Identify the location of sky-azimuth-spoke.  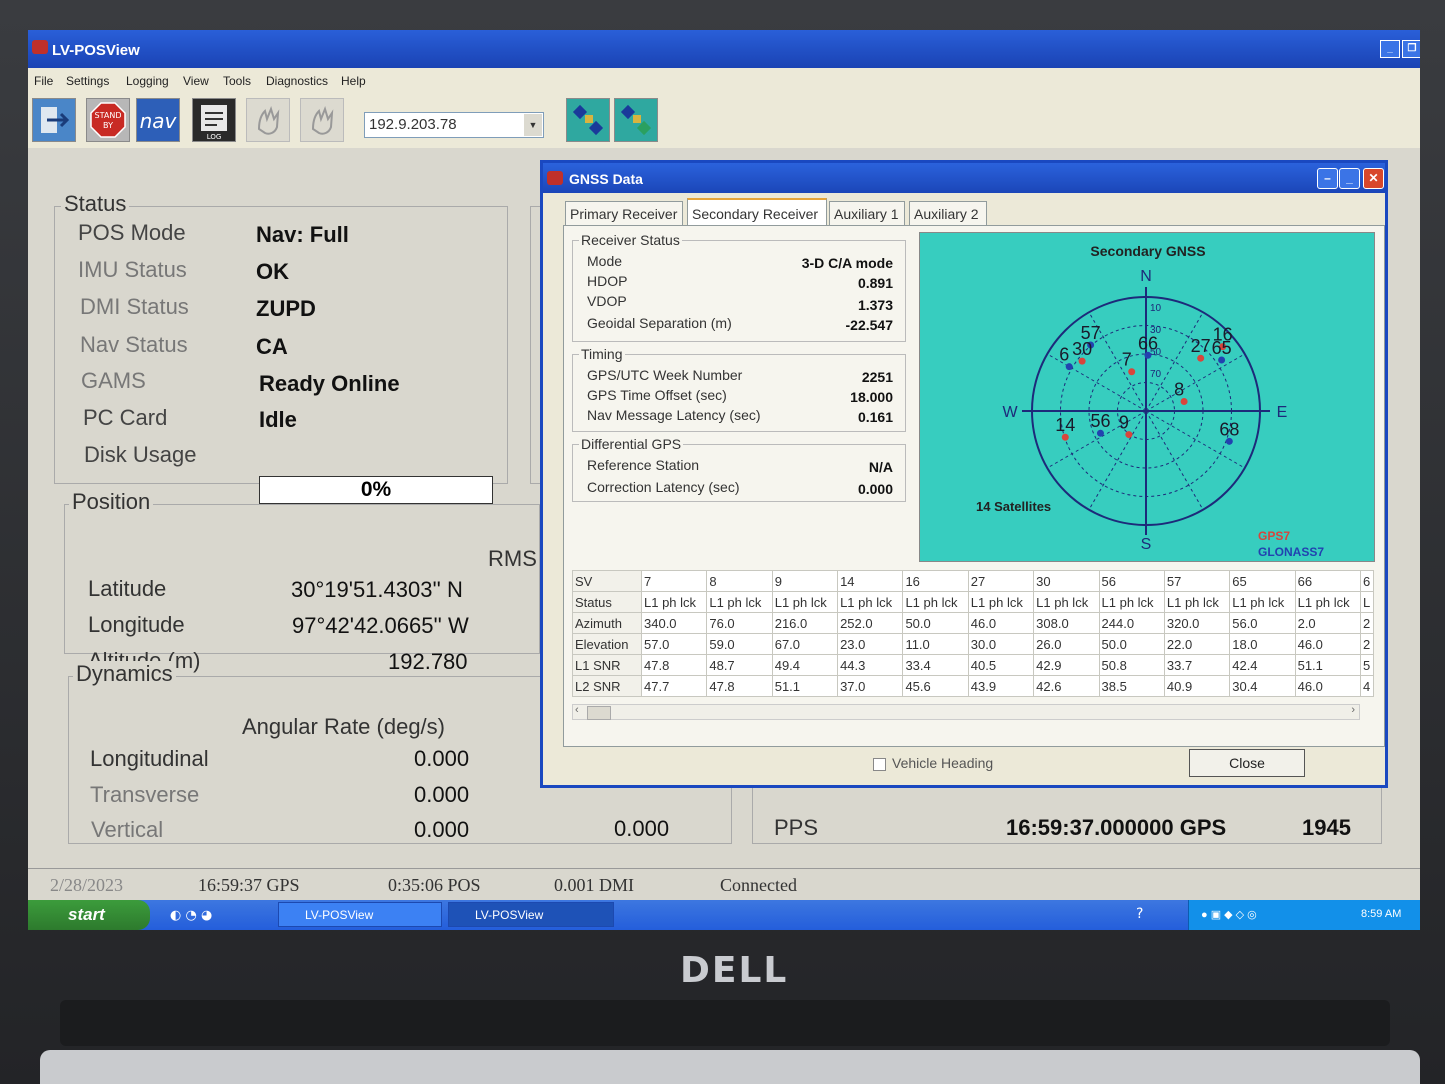
(1174, 460).